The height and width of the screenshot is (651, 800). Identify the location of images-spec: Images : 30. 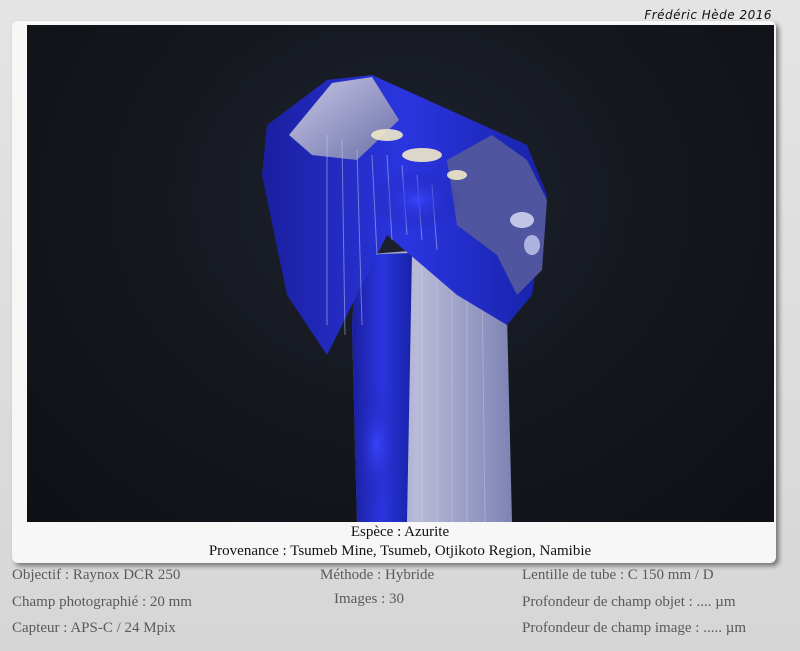
(369, 599).